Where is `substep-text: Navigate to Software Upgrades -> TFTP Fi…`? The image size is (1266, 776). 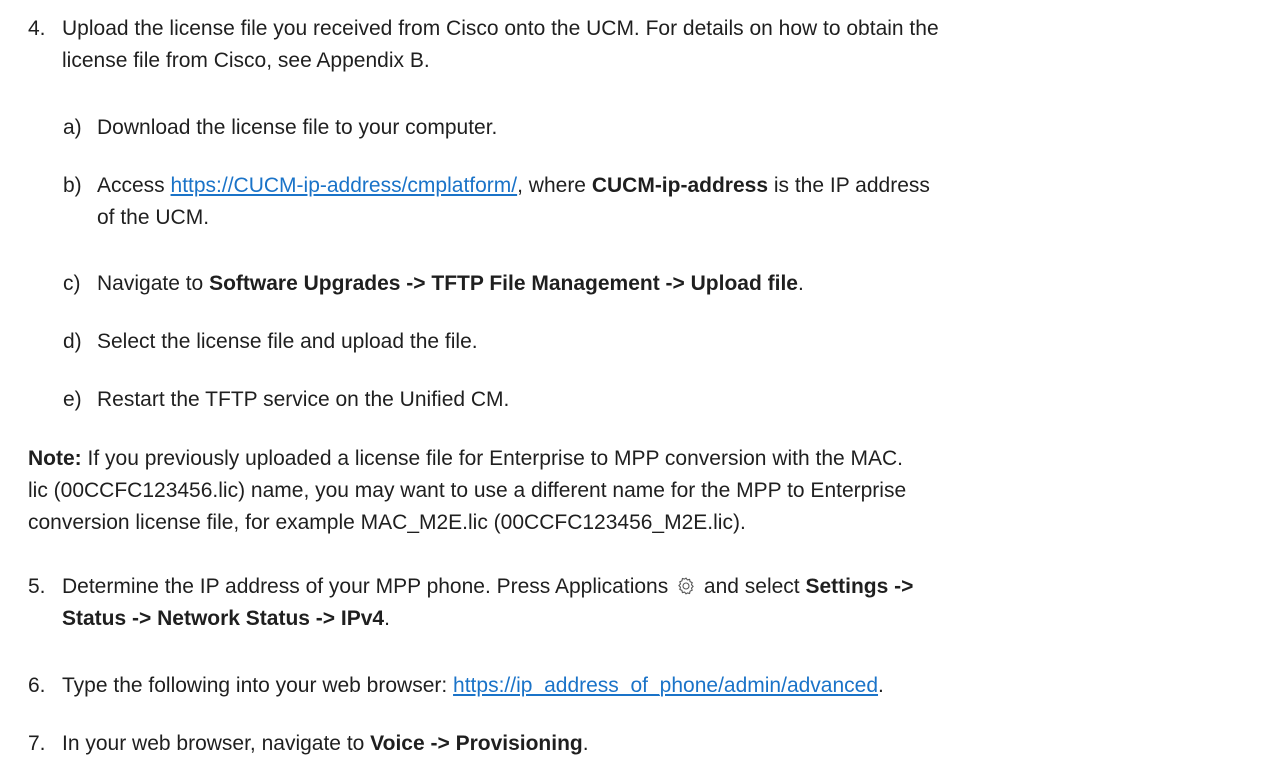 substep-text: Navigate to Software Upgrades -> TFTP Fi… is located at coordinates (670, 284).